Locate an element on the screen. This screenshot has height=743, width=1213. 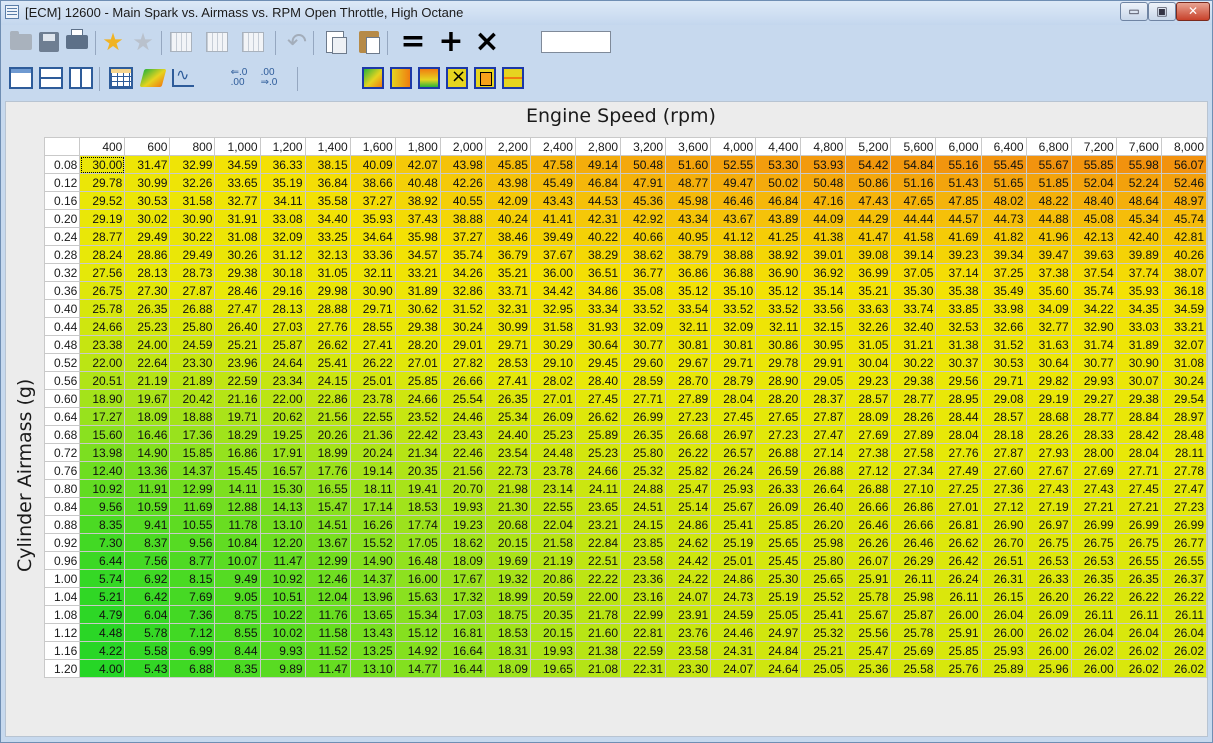
table-cell: 14.90 is located at coordinates (147, 452).